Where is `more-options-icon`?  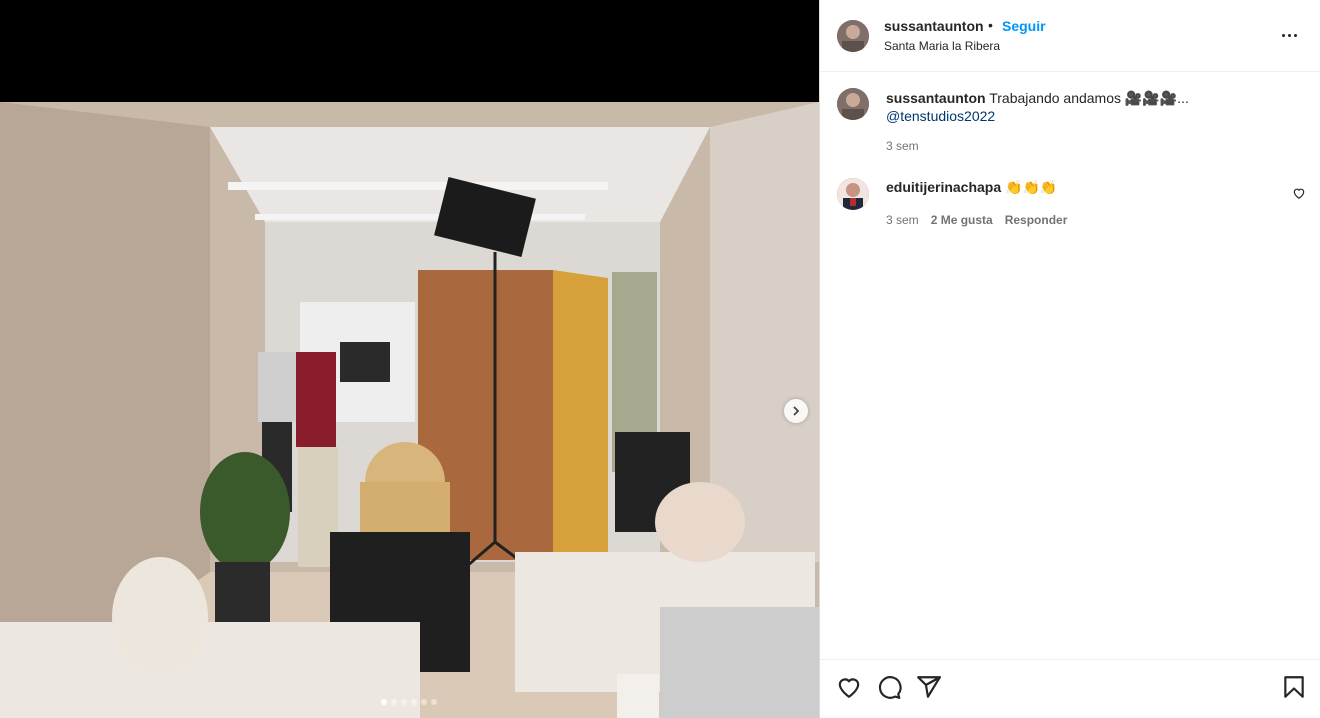
more-options-icon is located at coordinates (1292, 35).